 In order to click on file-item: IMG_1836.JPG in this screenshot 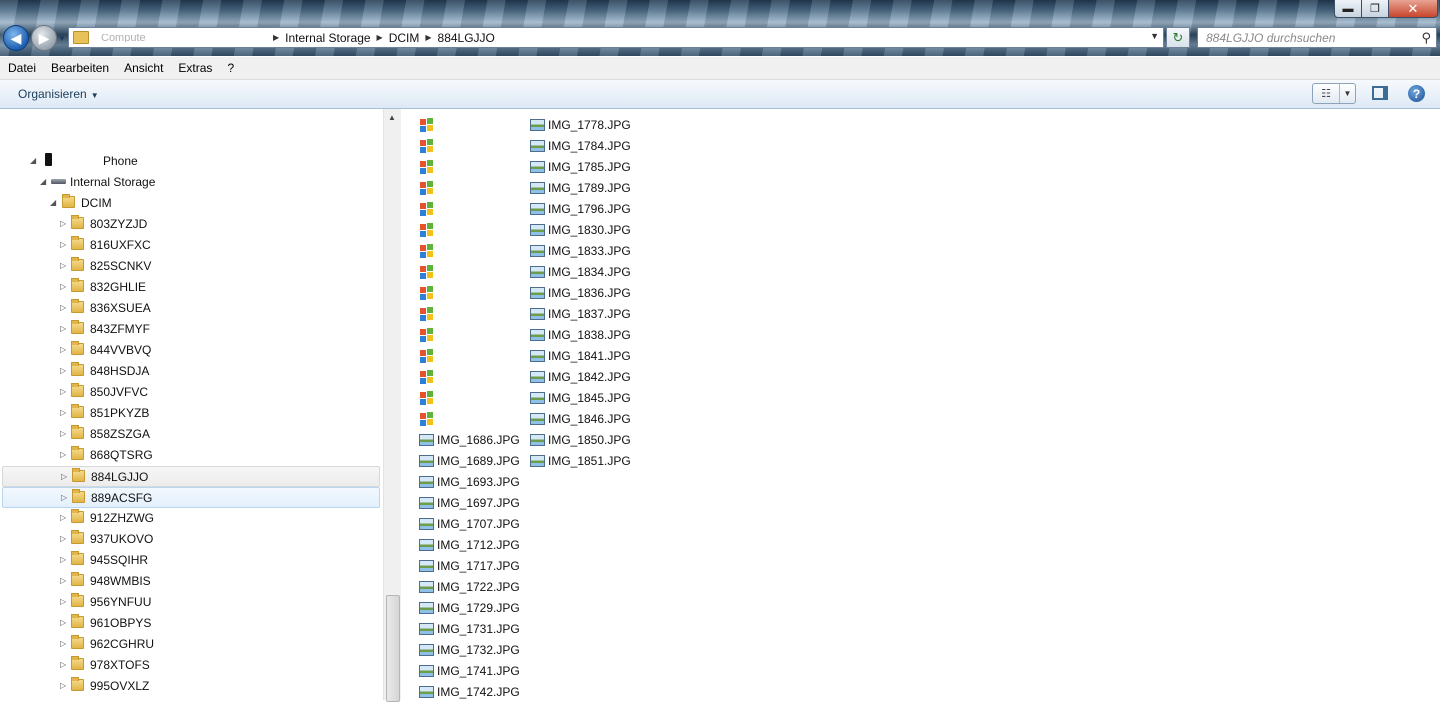, I will do `click(580, 292)`.